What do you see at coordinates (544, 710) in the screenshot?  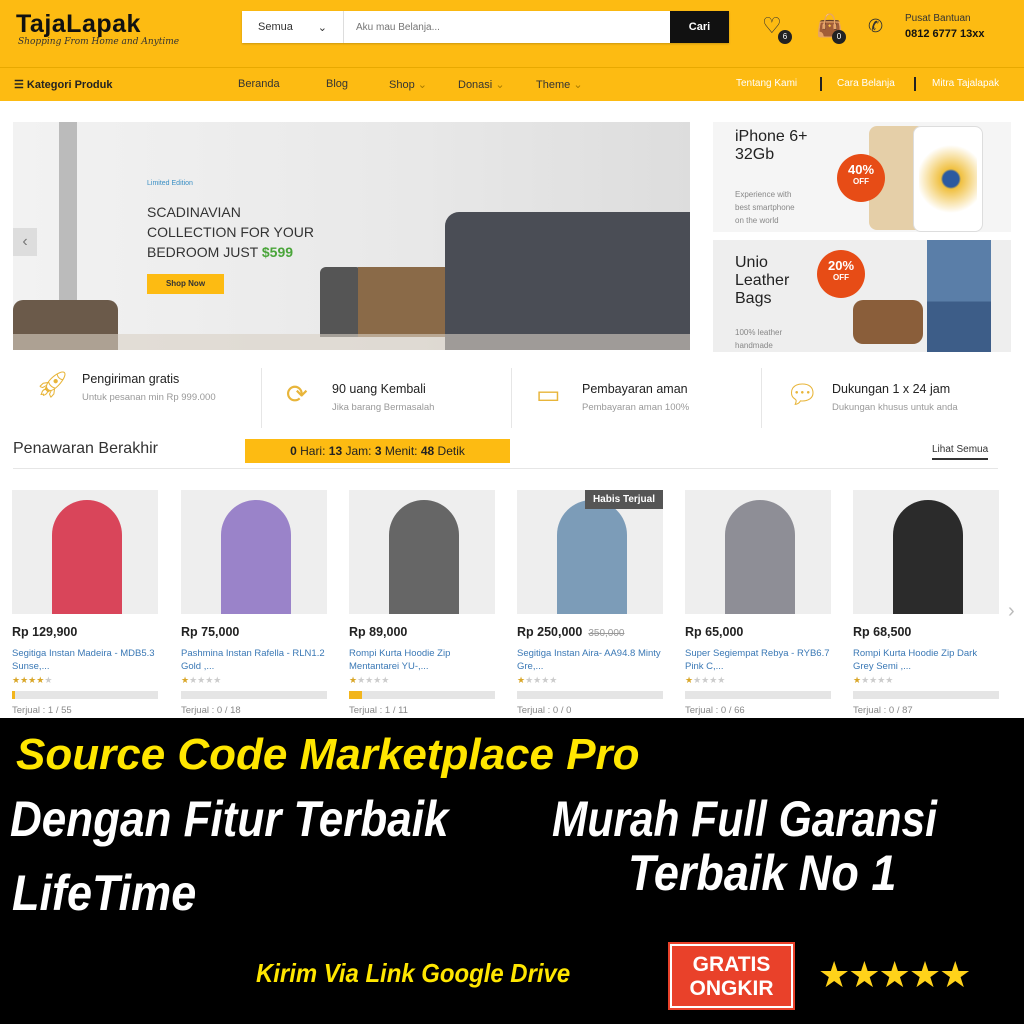 I see `sold-count: Terjual : 0 / 0` at bounding box center [544, 710].